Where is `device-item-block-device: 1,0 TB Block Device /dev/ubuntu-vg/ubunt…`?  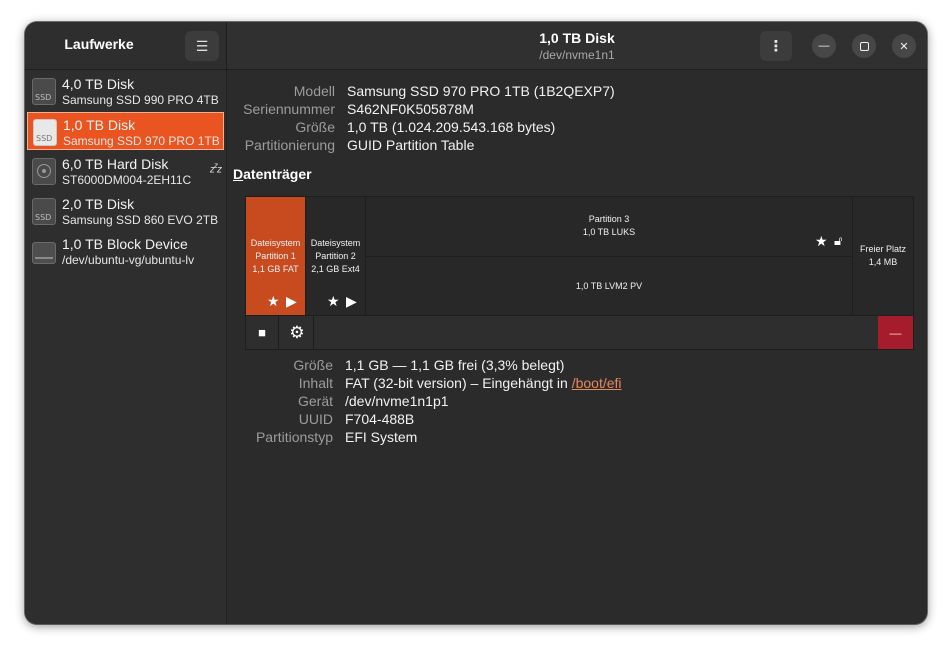
device-item-block-device: 1,0 TB Block Device /dev/ubuntu-vg/ubunt… is located at coordinates (125, 251).